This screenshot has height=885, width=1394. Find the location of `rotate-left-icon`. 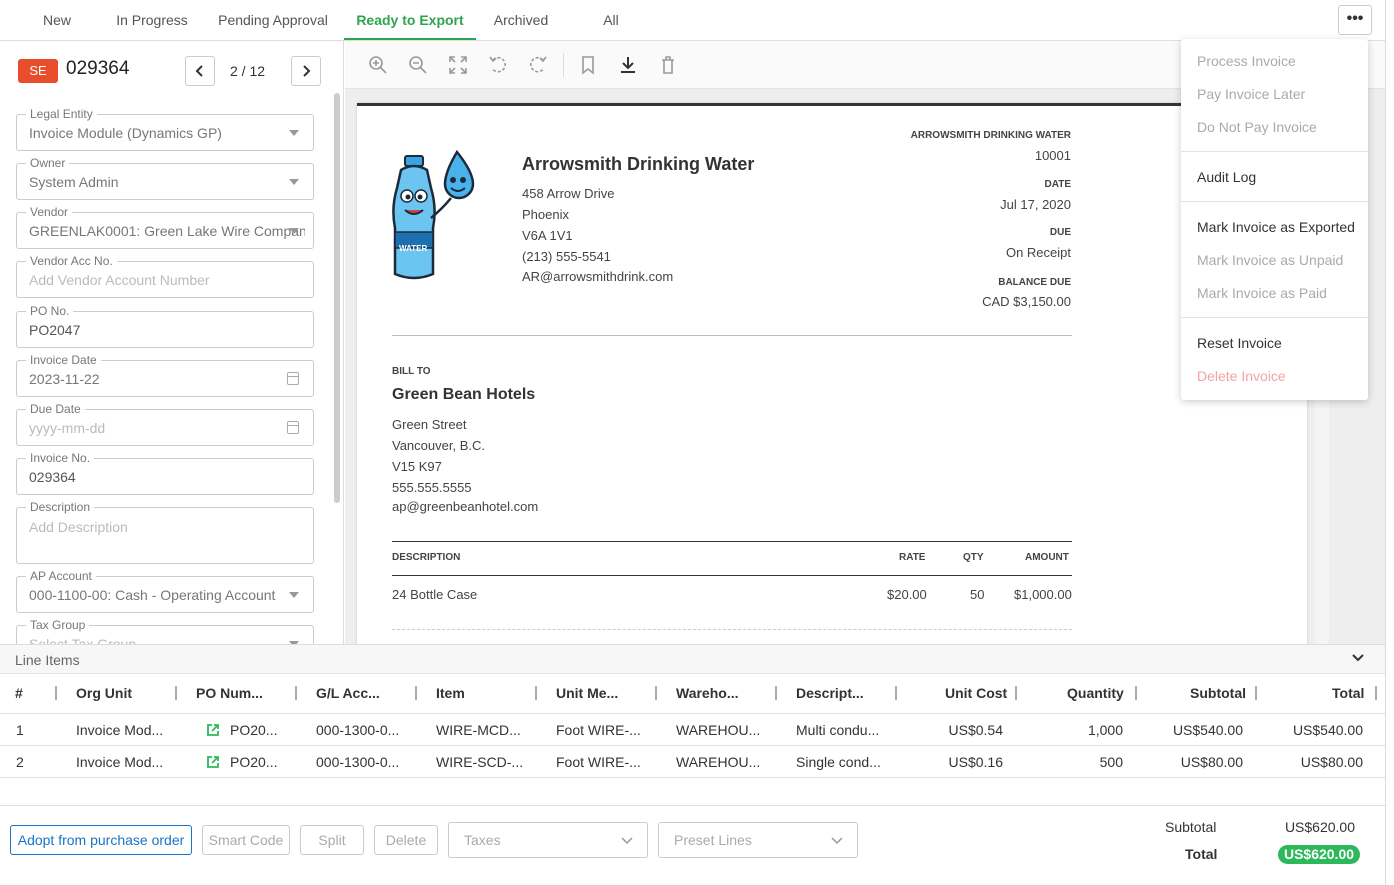

rotate-left-icon is located at coordinates (498, 65).